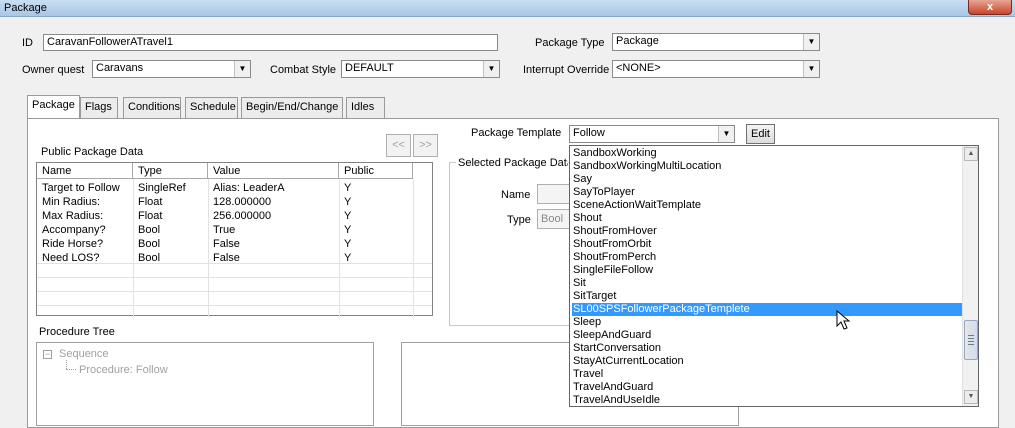  I want to click on table-cell: Max Radius:, so click(73, 216).